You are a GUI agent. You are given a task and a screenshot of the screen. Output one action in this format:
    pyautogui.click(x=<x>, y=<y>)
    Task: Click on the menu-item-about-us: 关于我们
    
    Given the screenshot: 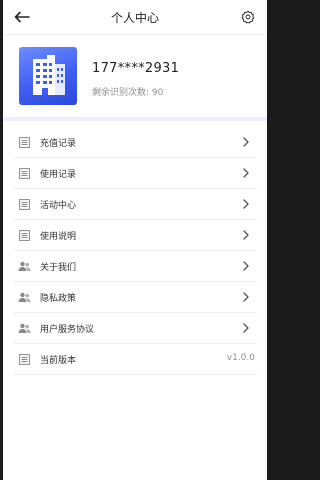 What is the action you would take?
    pyautogui.click(x=135, y=266)
    